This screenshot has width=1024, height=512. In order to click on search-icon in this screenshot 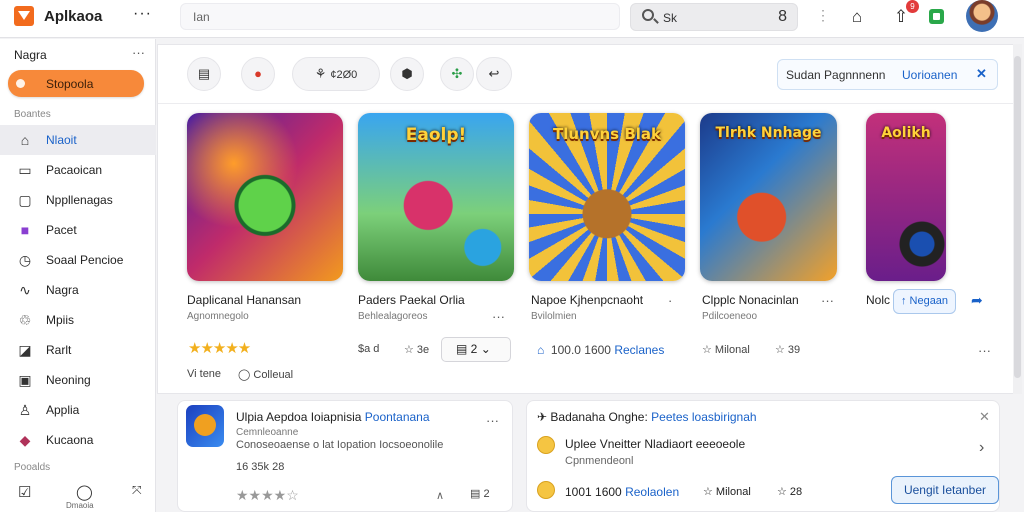, I will do `click(648, 15)`.